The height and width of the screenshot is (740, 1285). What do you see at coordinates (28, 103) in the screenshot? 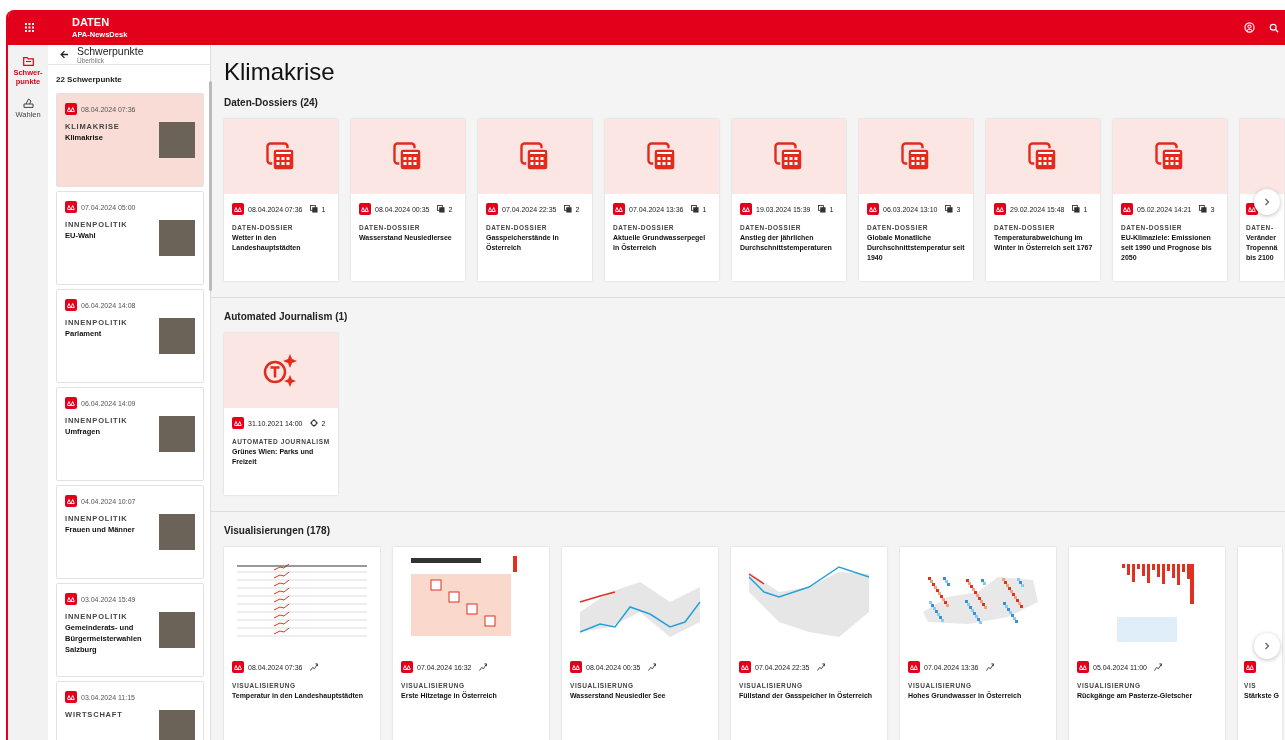
I see `ballot-box-icon` at bounding box center [28, 103].